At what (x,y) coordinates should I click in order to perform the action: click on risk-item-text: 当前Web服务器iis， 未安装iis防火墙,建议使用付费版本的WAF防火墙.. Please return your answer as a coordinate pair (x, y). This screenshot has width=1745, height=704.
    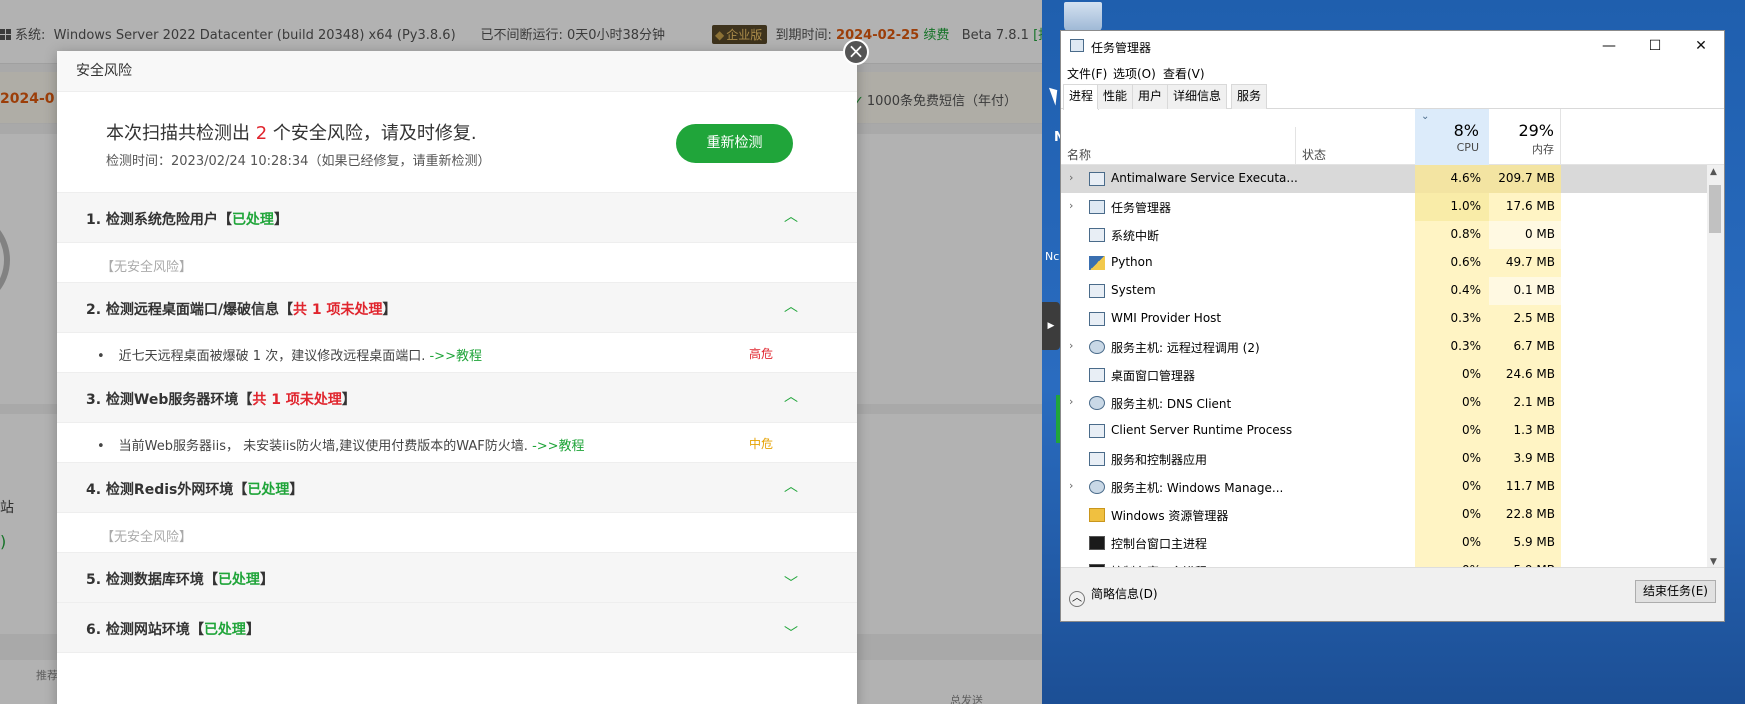
    Looking at the image, I should click on (323, 446).